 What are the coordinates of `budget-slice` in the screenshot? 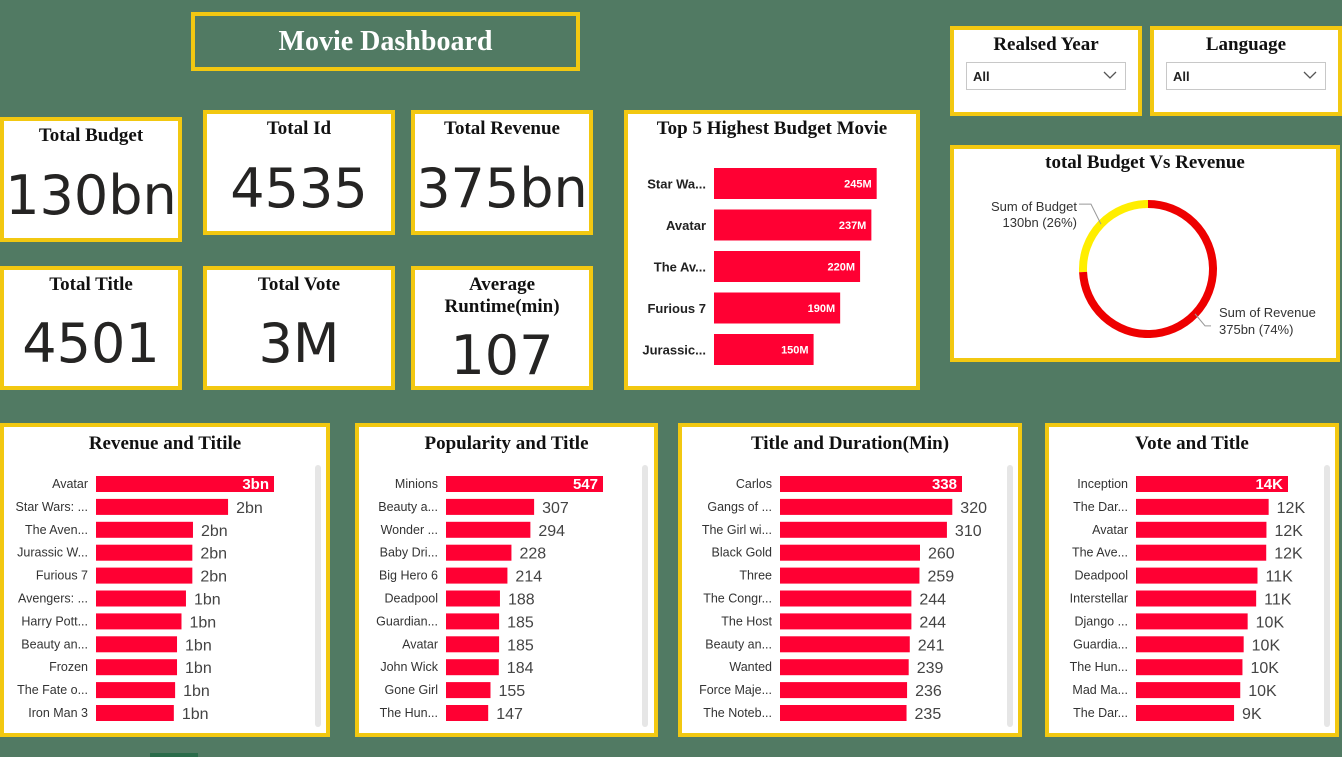 It's located at (1114, 236).